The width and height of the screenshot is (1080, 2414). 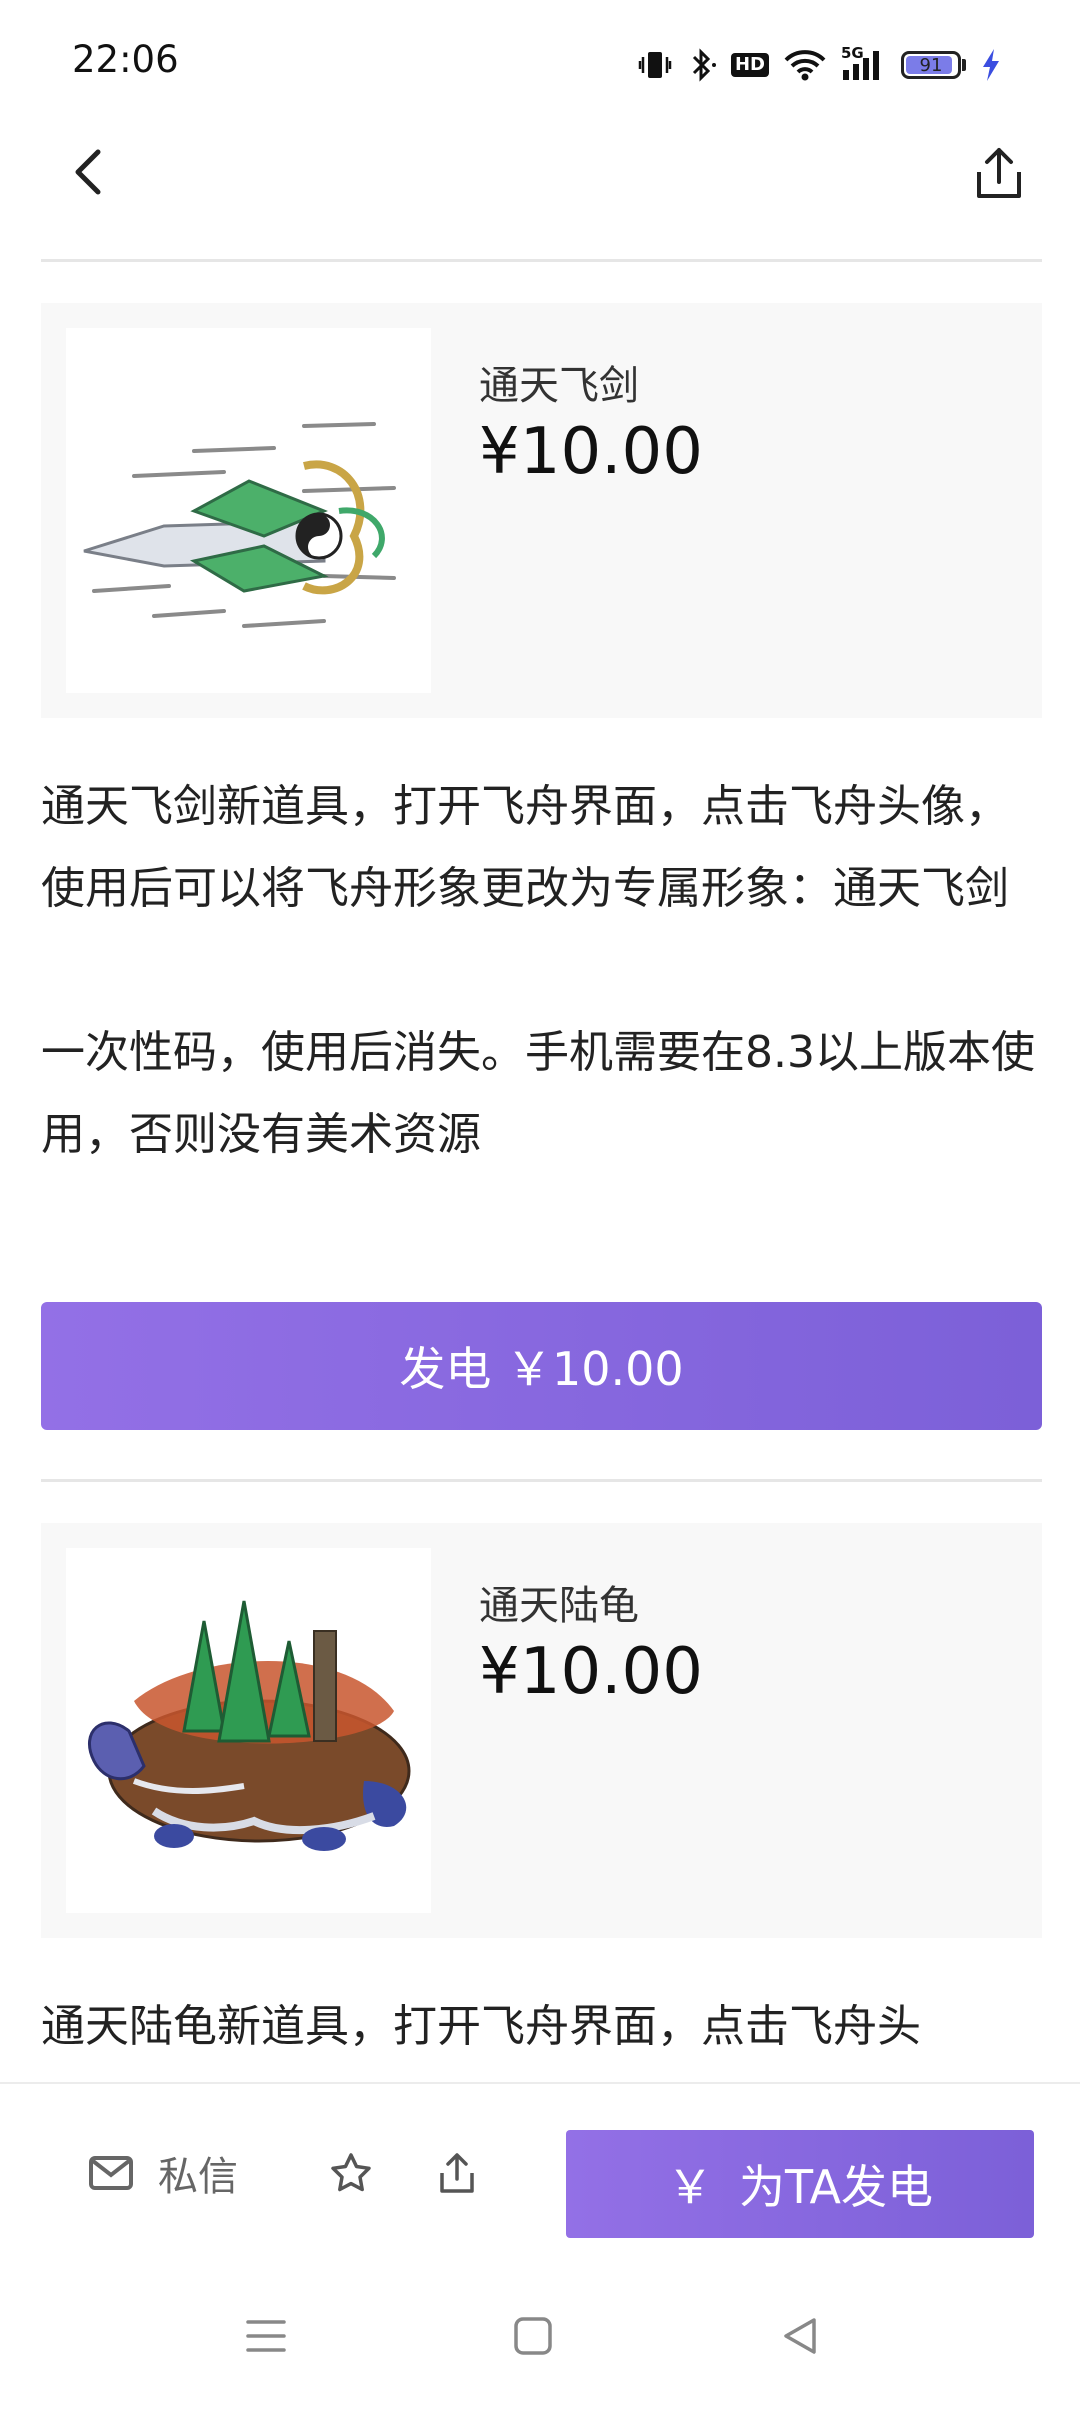 I want to click on mail-icon, so click(x=111, y=2173).